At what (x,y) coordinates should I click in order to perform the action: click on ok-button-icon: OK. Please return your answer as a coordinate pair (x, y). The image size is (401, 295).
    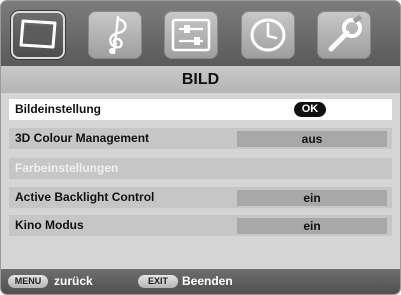
    Looking at the image, I should click on (310, 109).